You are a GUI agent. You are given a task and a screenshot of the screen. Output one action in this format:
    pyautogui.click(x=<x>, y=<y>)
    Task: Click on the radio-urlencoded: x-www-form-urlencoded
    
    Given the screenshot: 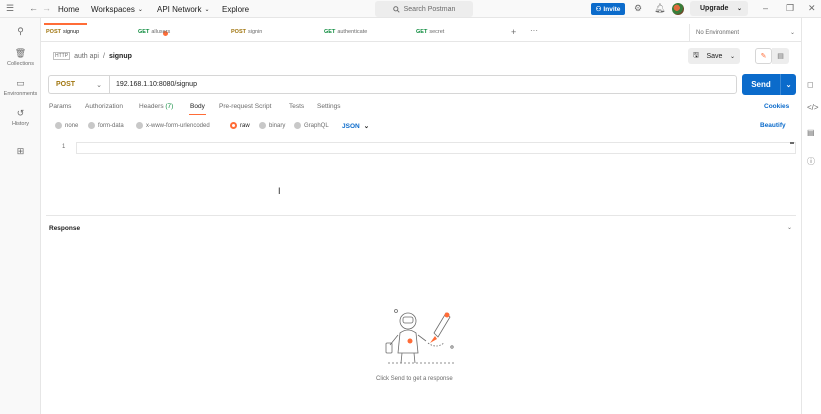 What is the action you would take?
    pyautogui.click(x=173, y=125)
    